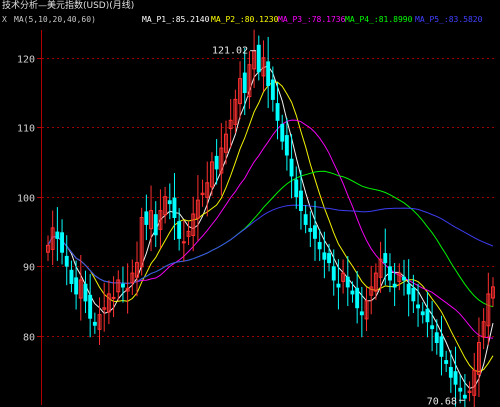 The height and width of the screenshot is (407, 500). I want to click on y-tick-label: 110, so click(26, 129).